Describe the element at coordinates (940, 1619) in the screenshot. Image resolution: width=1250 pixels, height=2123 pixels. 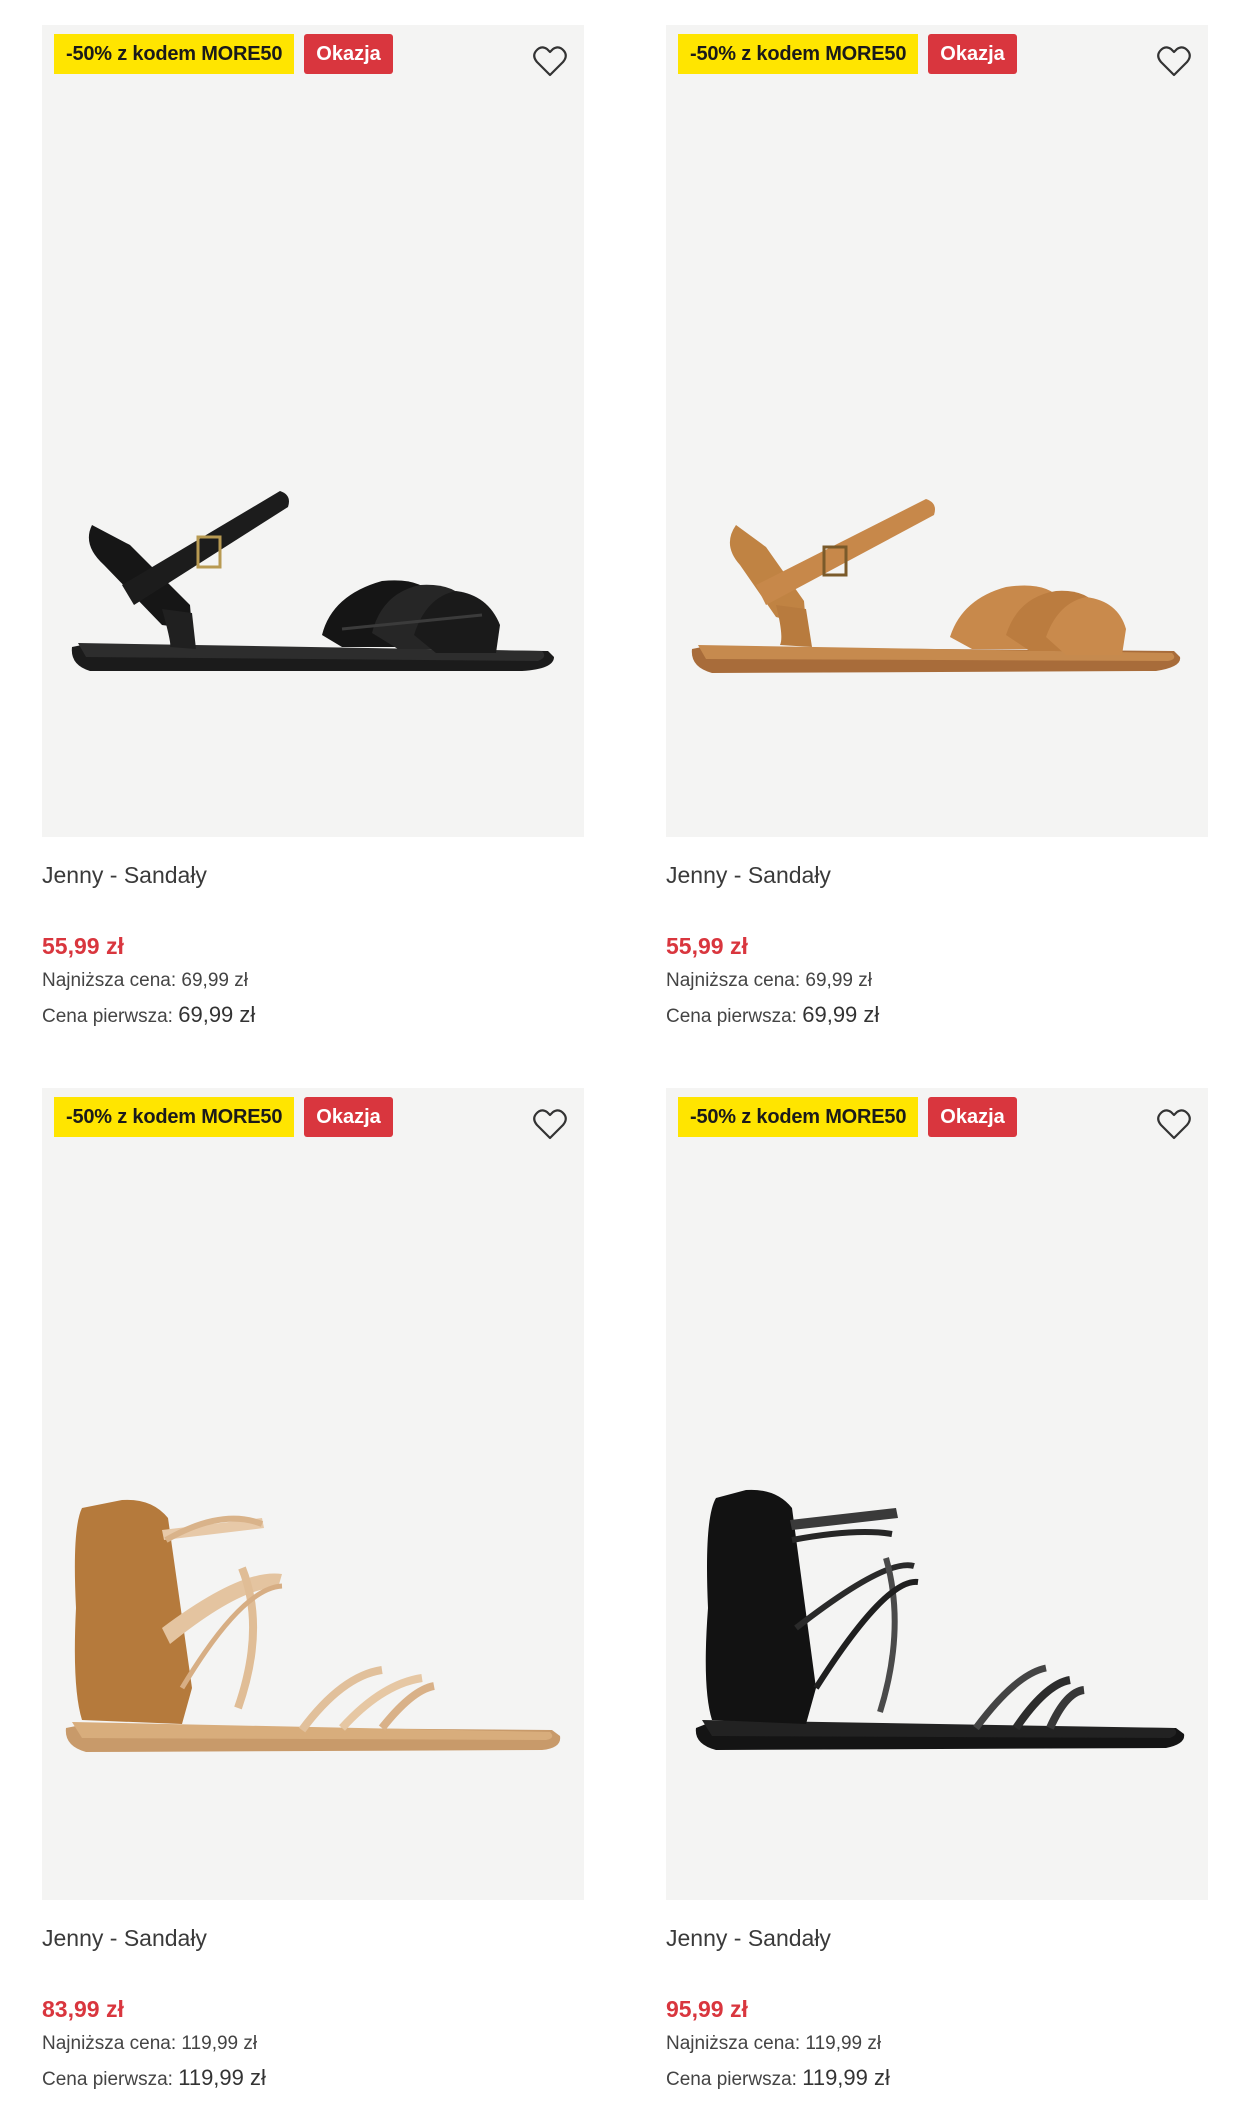
I see `black-heel-cup-rhinestone-sandal-image` at that location.